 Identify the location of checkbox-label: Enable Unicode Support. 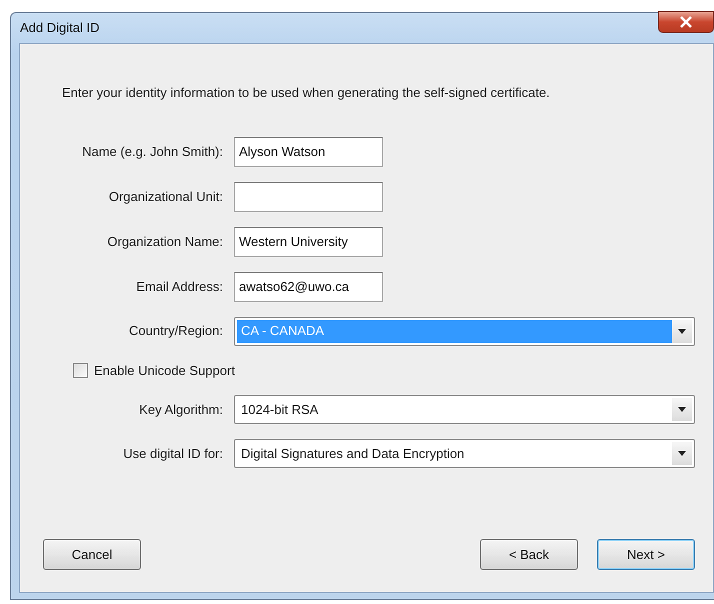
(164, 371).